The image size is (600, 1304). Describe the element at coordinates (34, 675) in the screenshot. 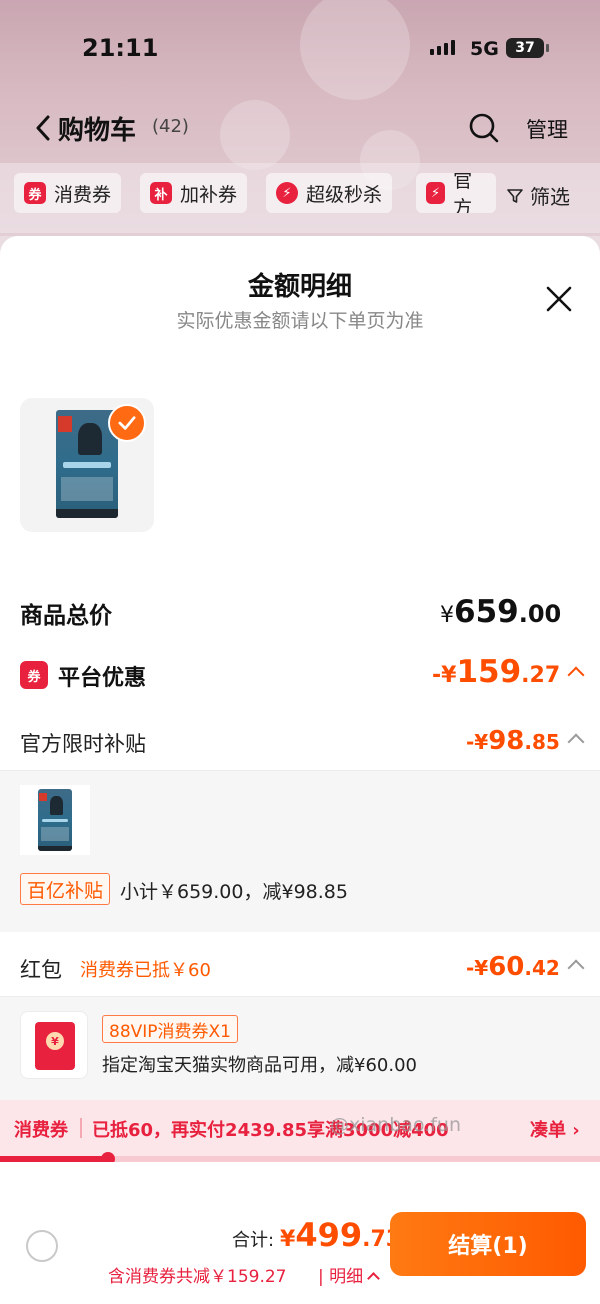

I see `platform-coupon-icon: 券` at that location.